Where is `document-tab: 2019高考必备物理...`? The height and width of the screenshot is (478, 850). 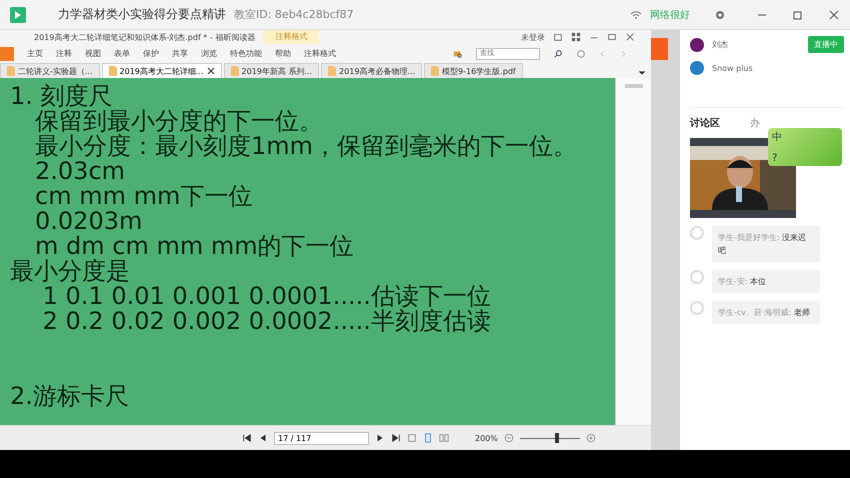
document-tab: 2019高考必备物理... is located at coordinates (371, 70).